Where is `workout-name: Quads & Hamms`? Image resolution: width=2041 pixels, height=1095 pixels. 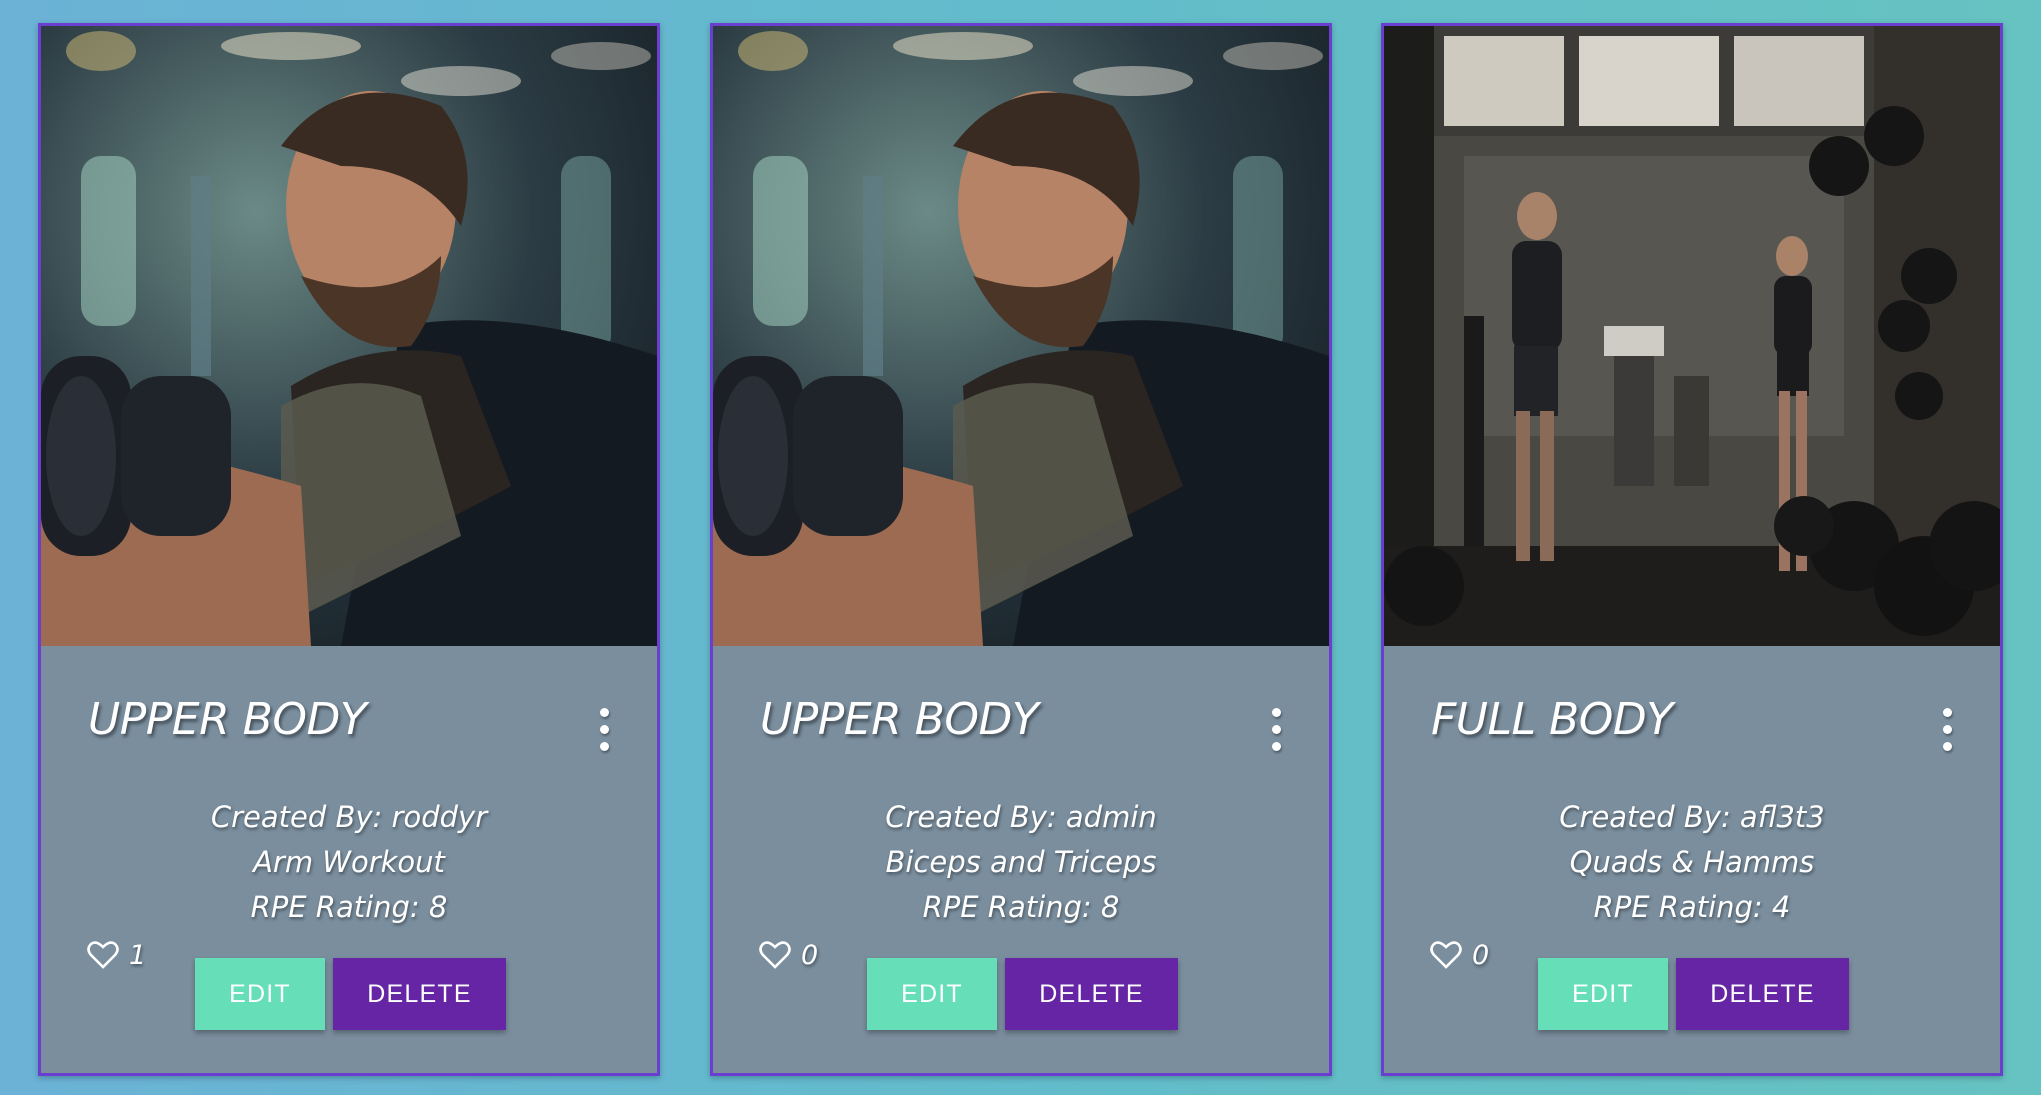
workout-name: Quads & Hamms is located at coordinates (1692, 862).